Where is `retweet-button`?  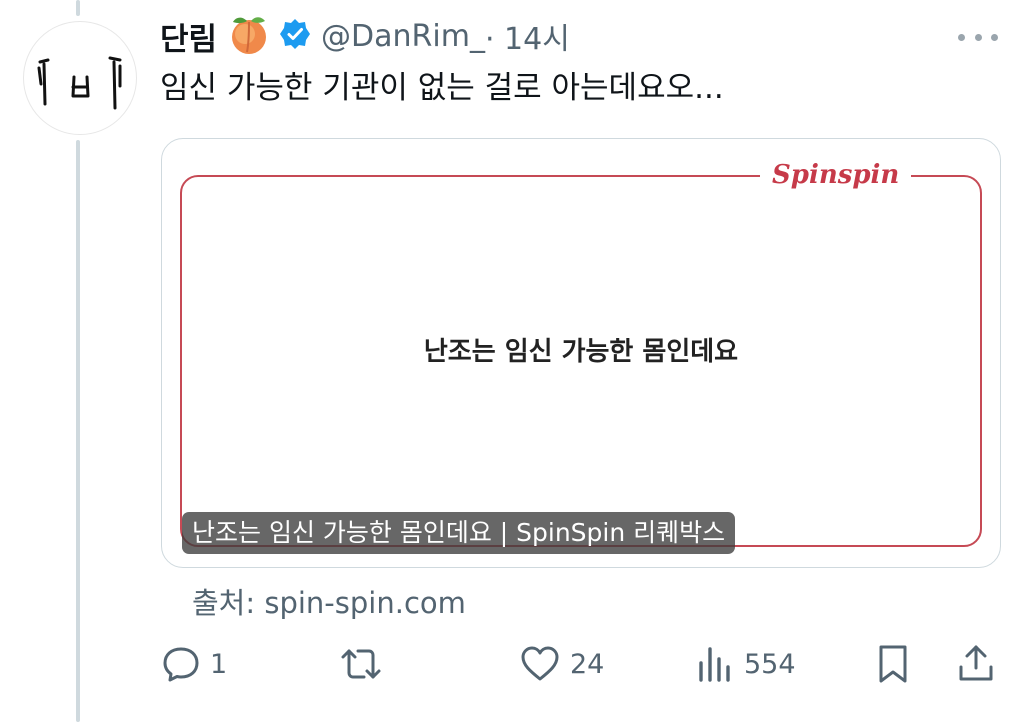
retweet-button is located at coordinates (365, 664).